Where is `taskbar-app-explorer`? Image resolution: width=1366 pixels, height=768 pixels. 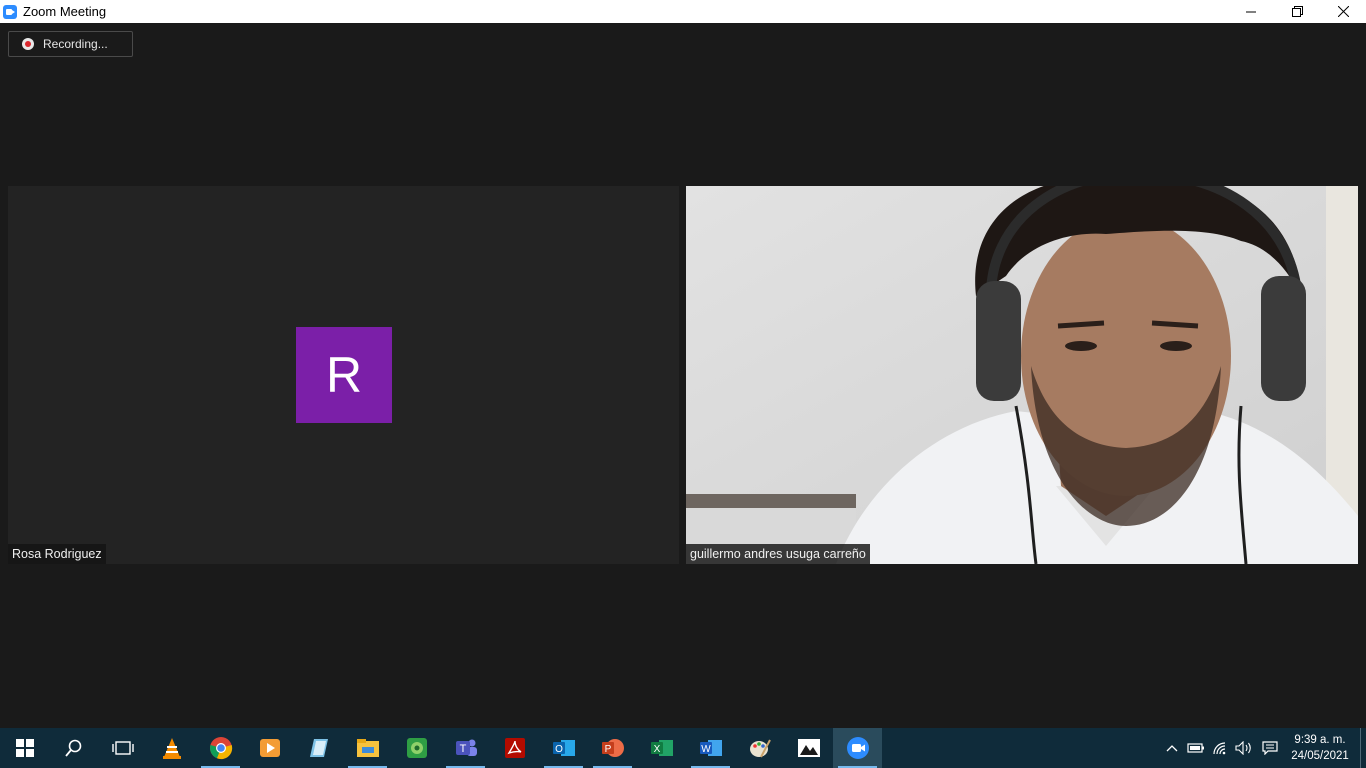 taskbar-app-explorer is located at coordinates (367, 748).